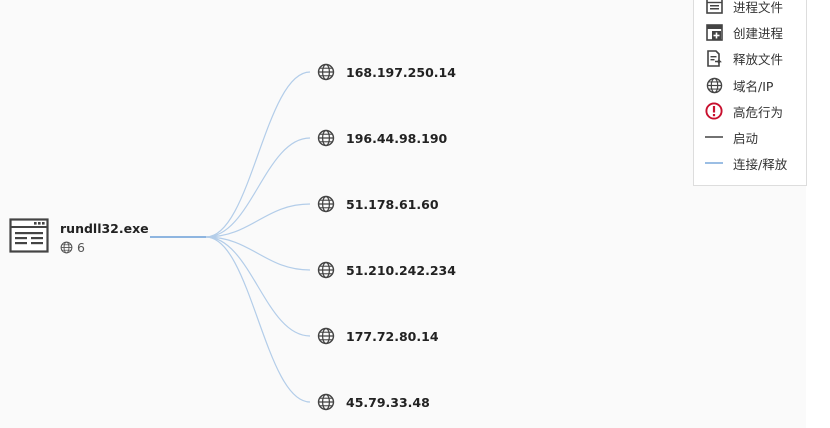 The width and height of the screenshot is (830, 428). What do you see at coordinates (758, 112) in the screenshot?
I see `legend-label: 高危行为` at bounding box center [758, 112].